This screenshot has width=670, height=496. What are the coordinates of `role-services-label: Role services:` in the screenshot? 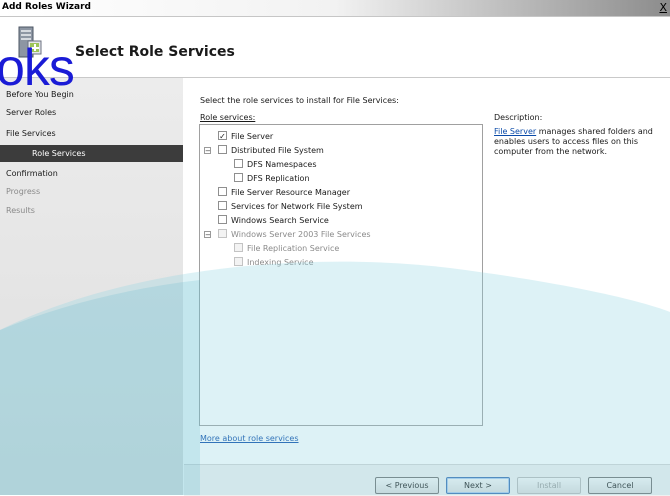 It's located at (227, 117).